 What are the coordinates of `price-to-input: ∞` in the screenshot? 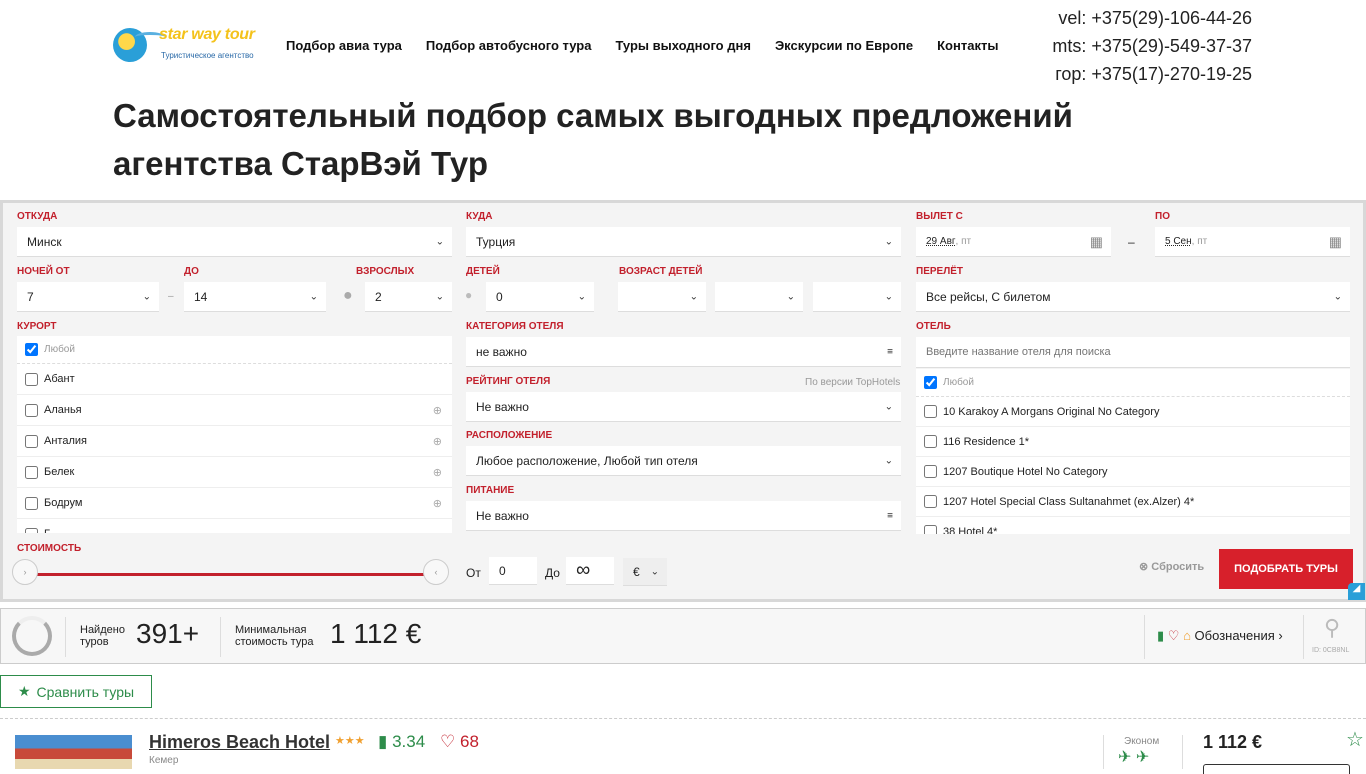 It's located at (590, 571).